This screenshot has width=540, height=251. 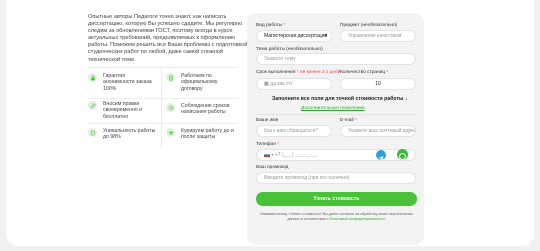 What do you see at coordinates (357, 219) in the screenshot?
I see `privacy-policy-link: Политикой конфиденциальности` at bounding box center [357, 219].